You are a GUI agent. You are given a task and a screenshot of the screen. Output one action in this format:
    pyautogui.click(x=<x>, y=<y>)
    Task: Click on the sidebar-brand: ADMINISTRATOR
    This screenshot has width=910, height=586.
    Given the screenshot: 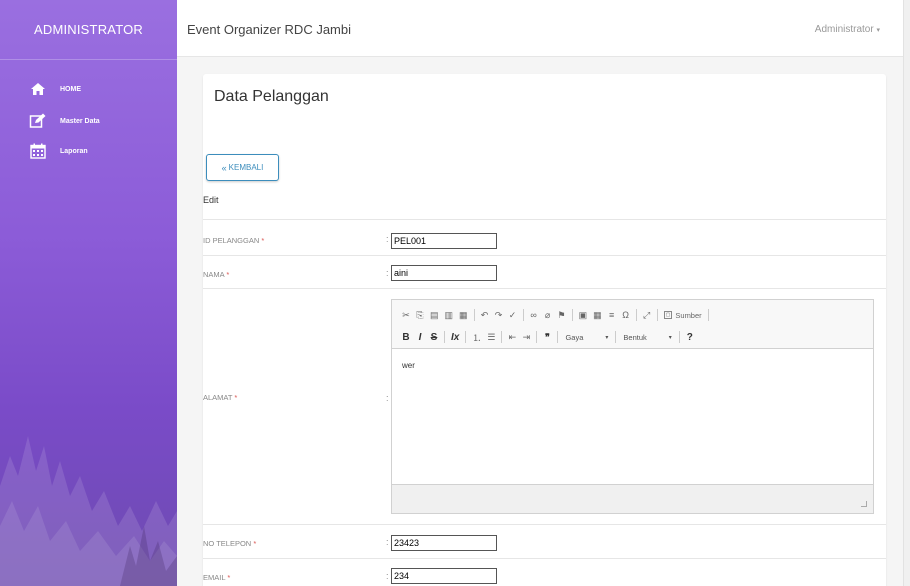 What is the action you would take?
    pyautogui.click(x=88, y=30)
    